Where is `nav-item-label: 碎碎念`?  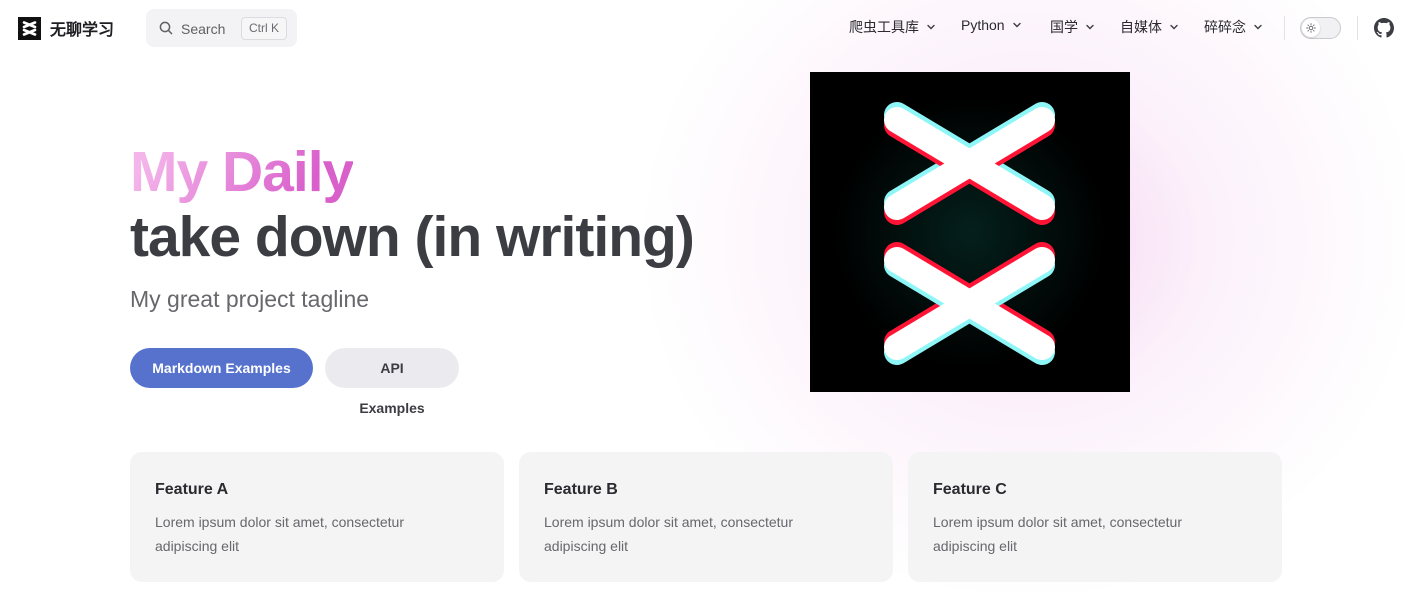 nav-item-label: 碎碎念 is located at coordinates (1225, 27).